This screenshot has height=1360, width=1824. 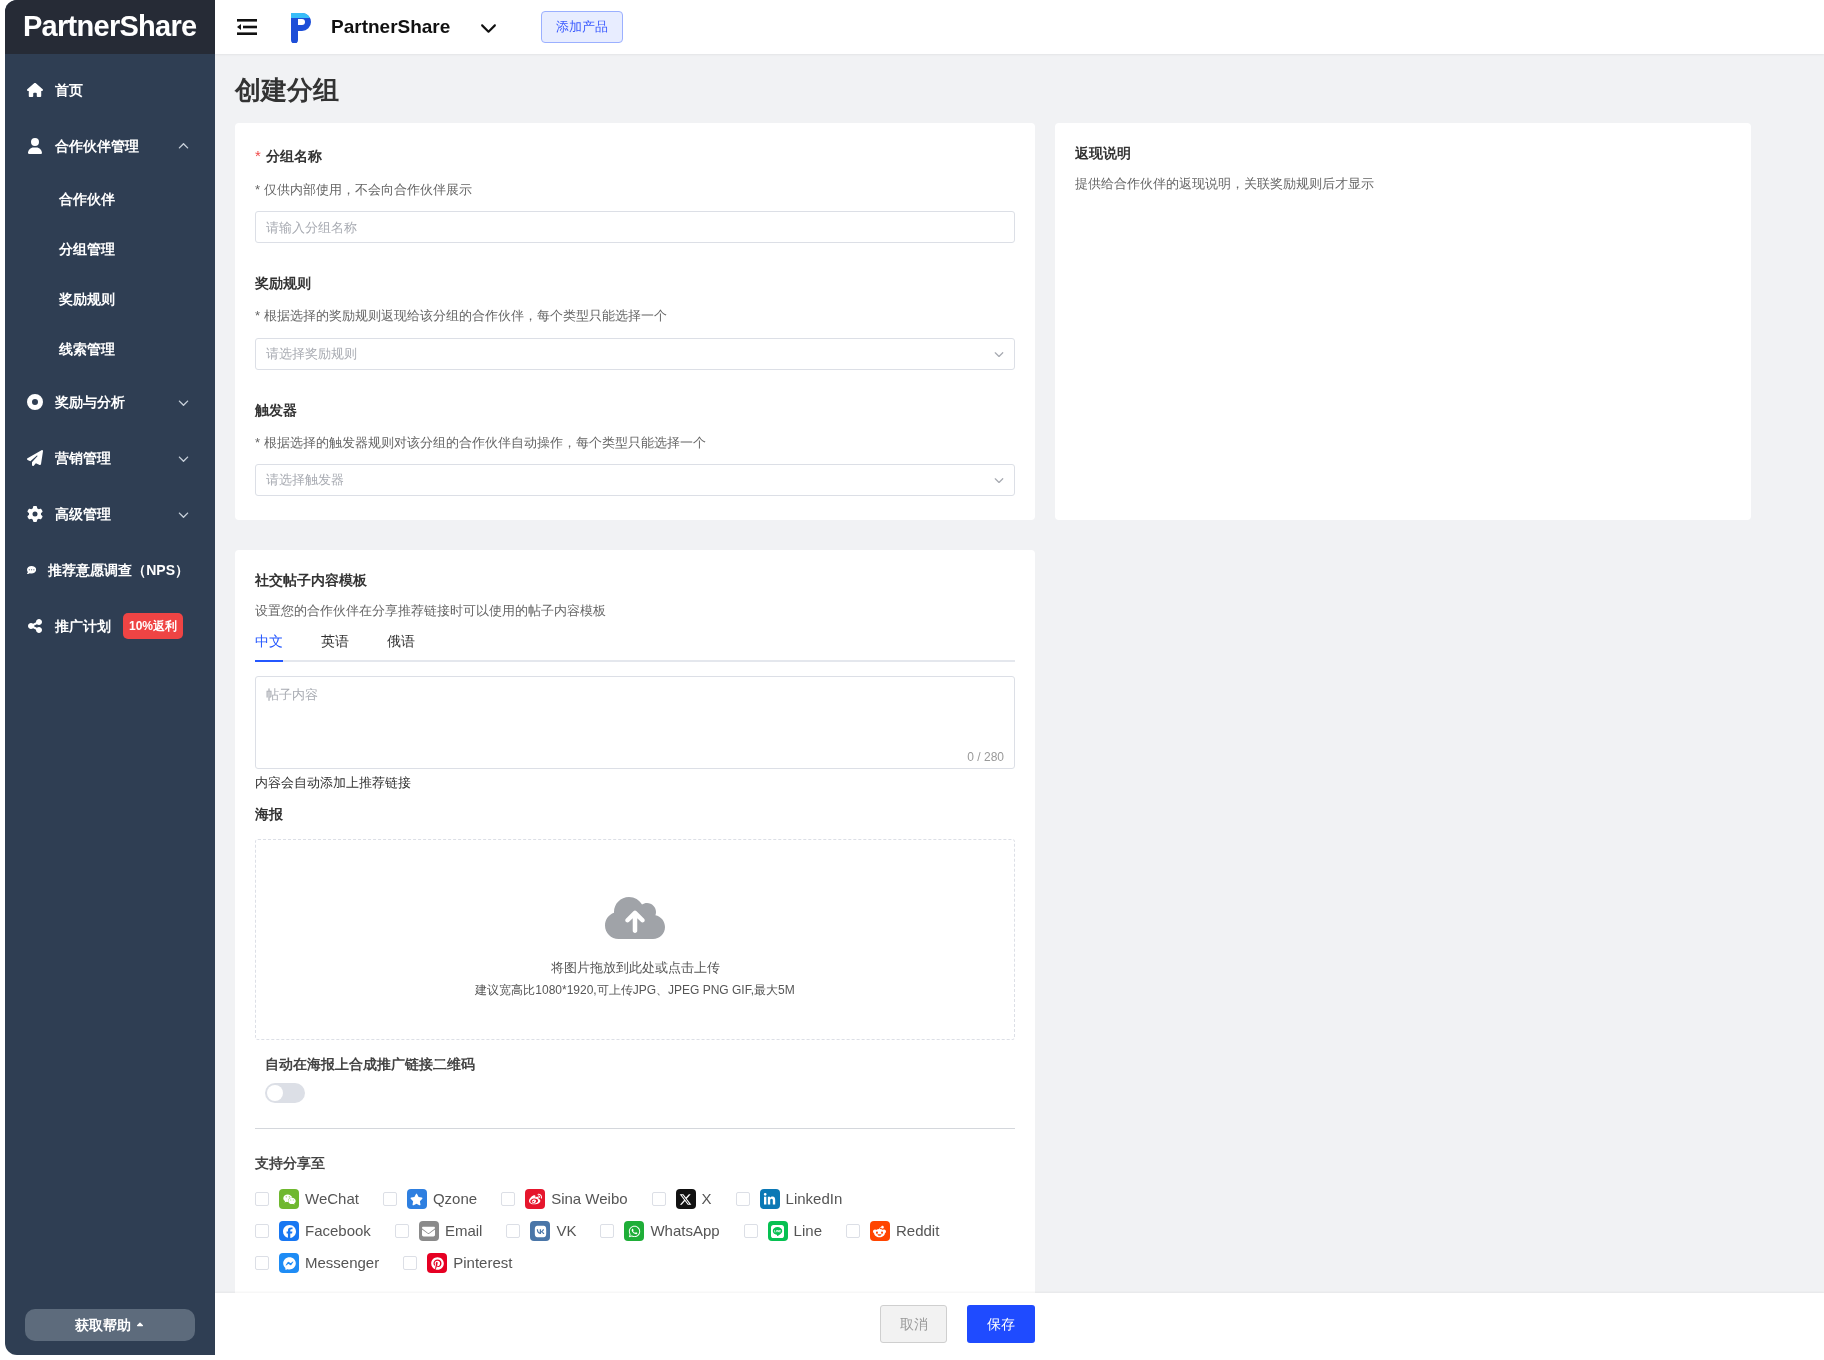 I want to click on help-button: 获取帮助, so click(x=110, y=1325).